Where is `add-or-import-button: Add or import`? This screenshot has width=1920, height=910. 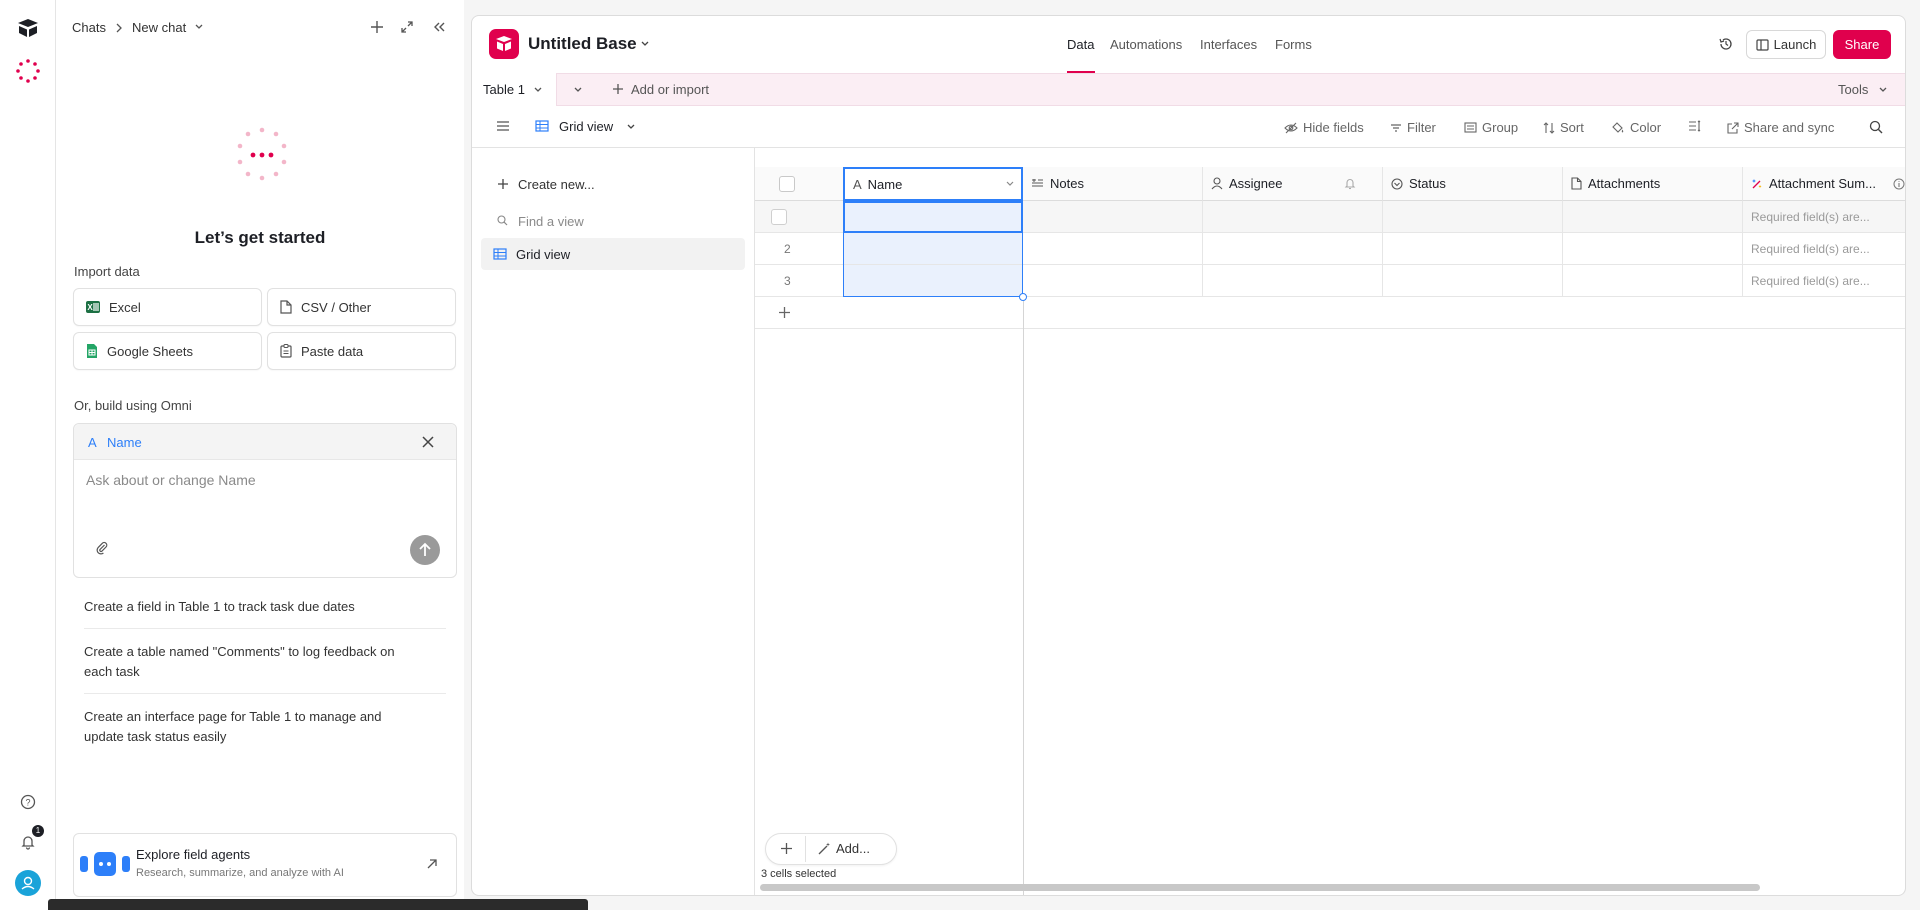 add-or-import-button: Add or import is located at coordinates (670, 89).